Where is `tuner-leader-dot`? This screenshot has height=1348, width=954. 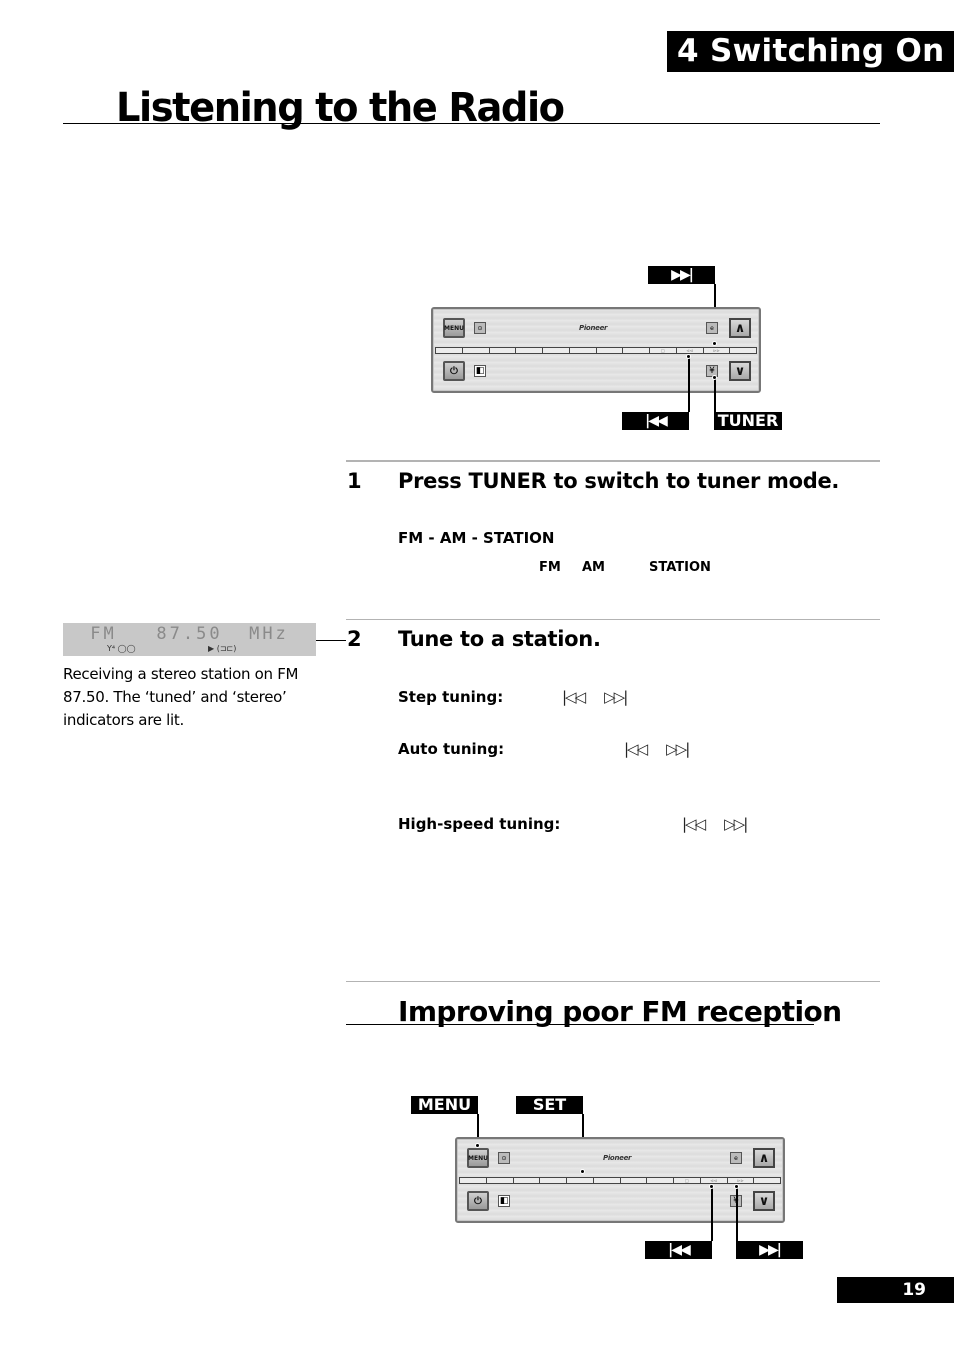
tuner-leader-dot is located at coordinates (714, 377).